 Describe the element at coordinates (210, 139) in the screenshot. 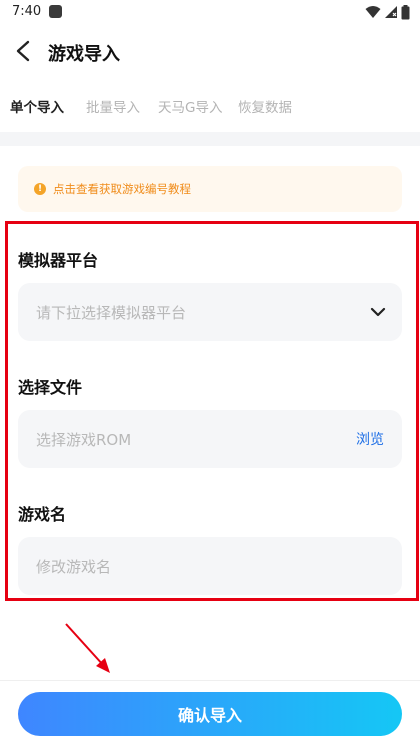

I see `section-divider` at that location.